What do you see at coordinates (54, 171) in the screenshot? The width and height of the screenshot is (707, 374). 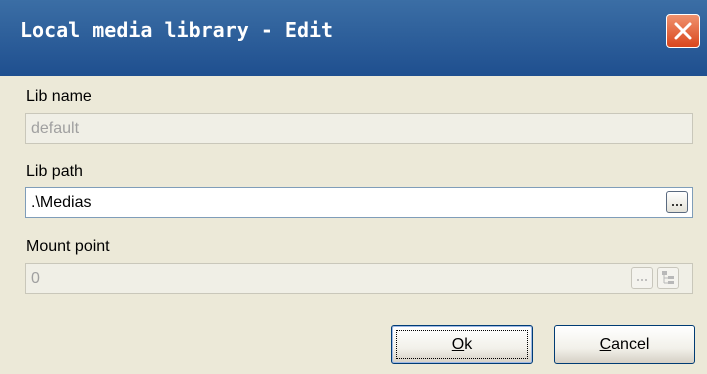 I see `lib-path-label: Lib path` at bounding box center [54, 171].